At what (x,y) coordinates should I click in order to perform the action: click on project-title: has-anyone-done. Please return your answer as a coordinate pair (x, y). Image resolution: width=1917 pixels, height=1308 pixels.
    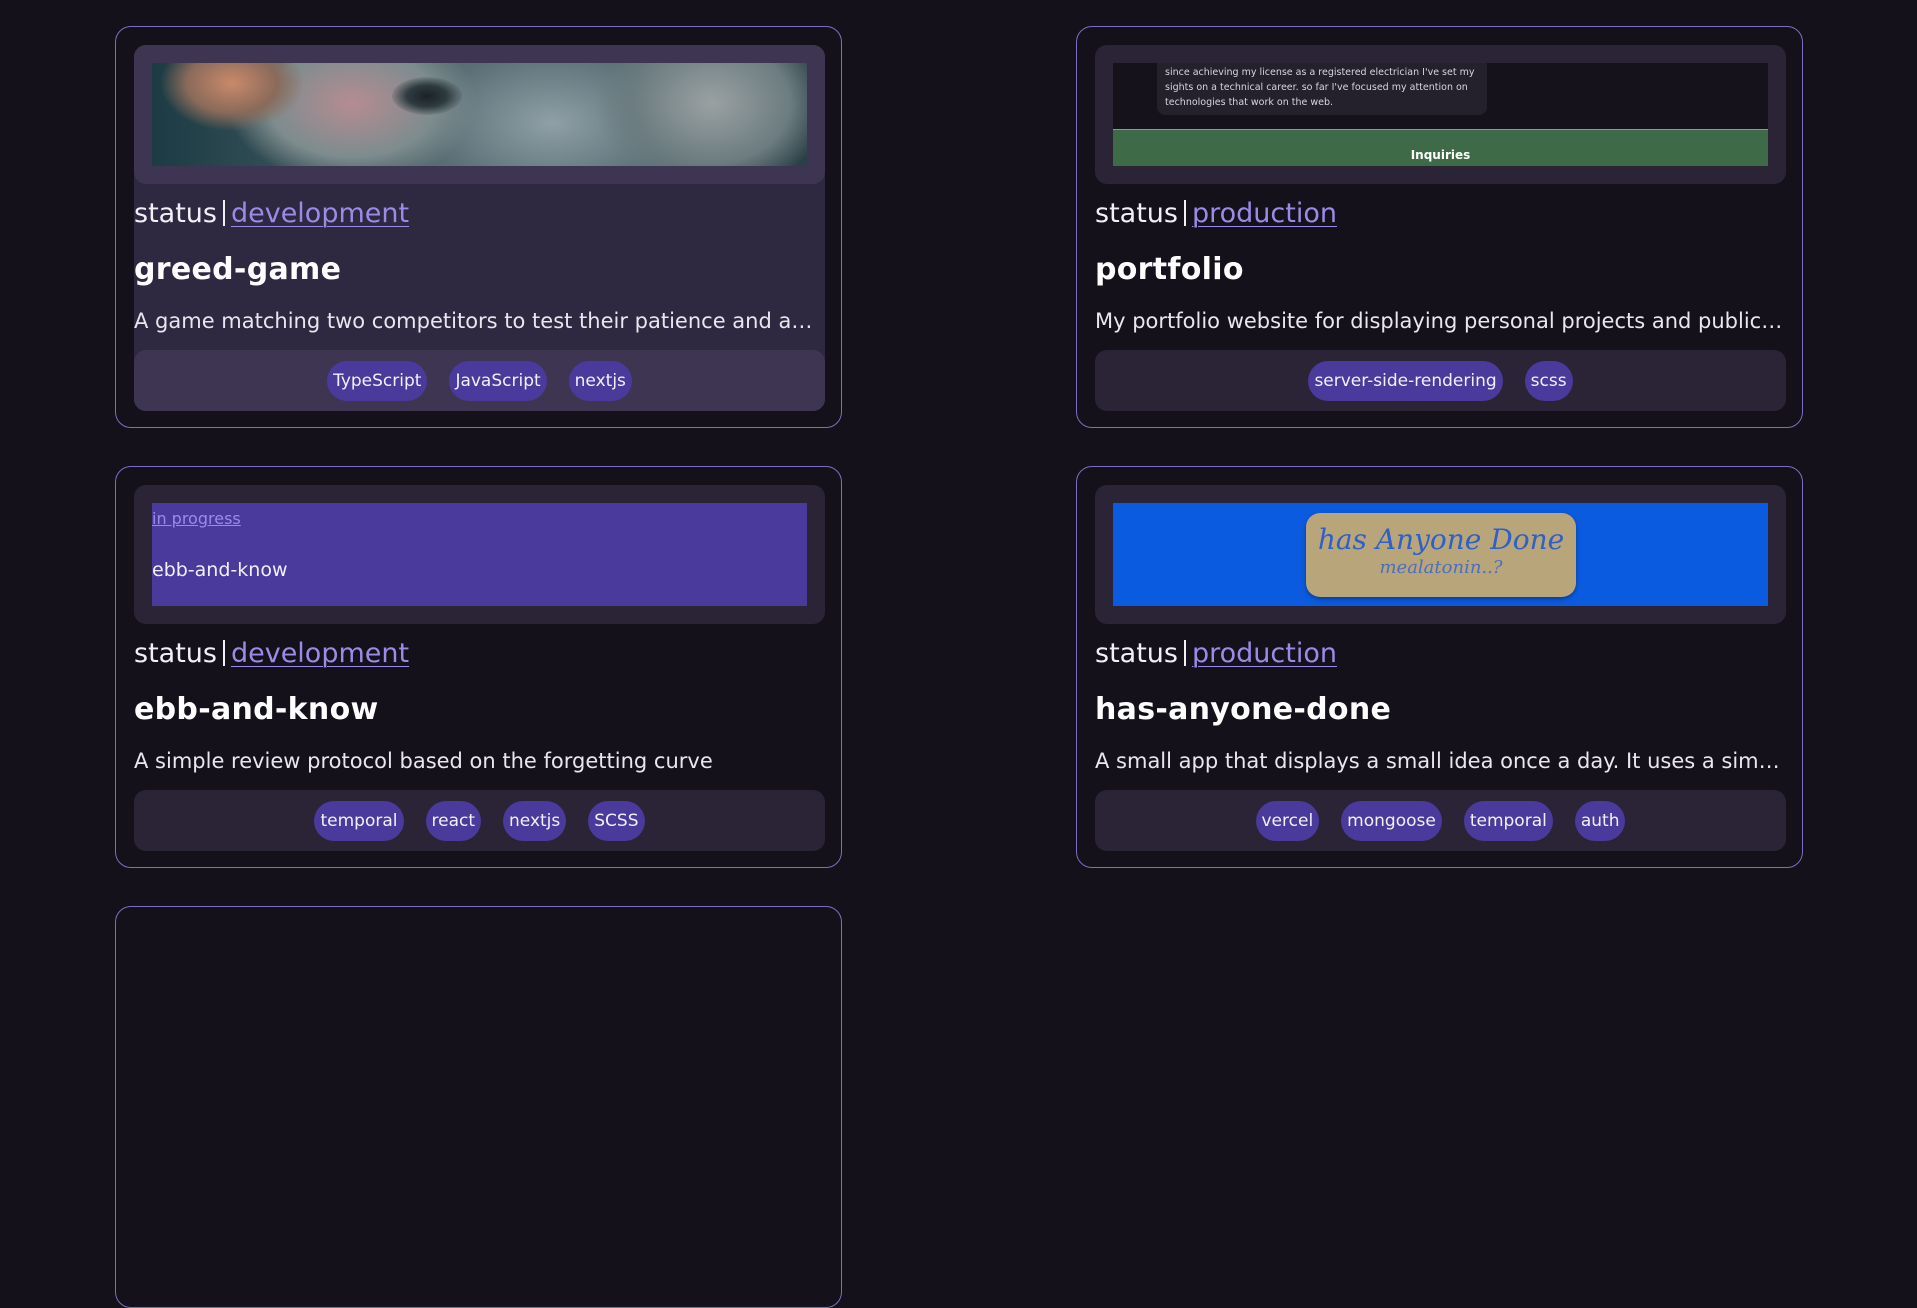
    Looking at the image, I should click on (1243, 709).